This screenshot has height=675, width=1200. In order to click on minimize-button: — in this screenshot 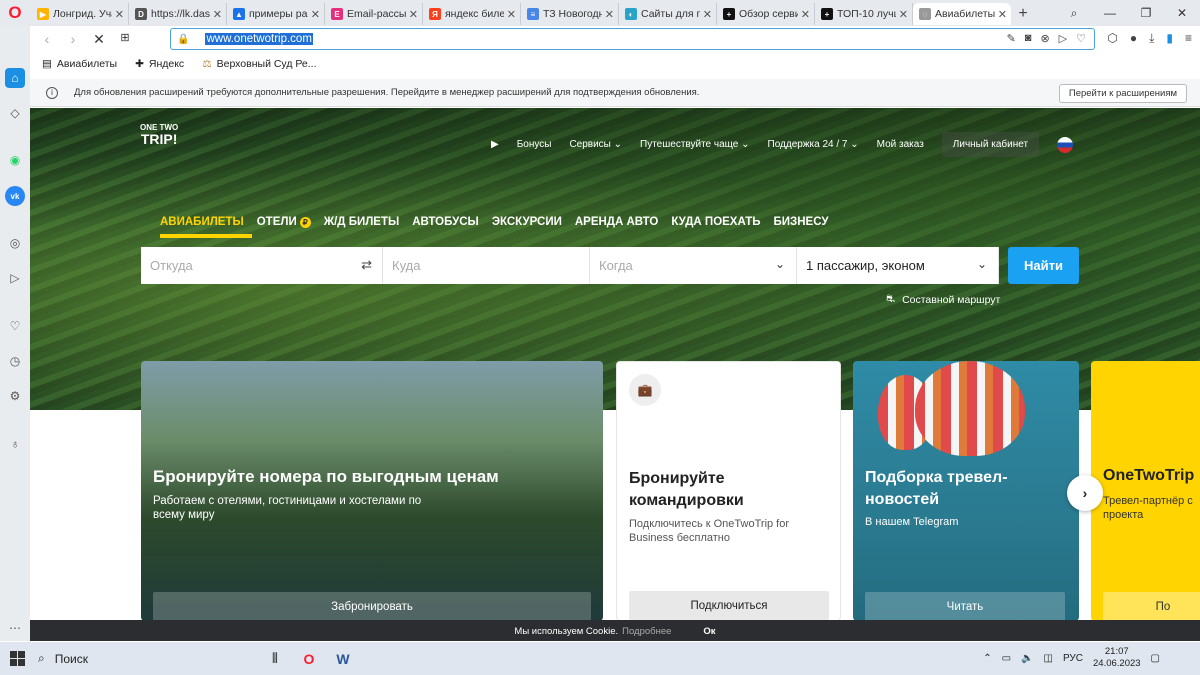, I will do `click(1110, 13)`.